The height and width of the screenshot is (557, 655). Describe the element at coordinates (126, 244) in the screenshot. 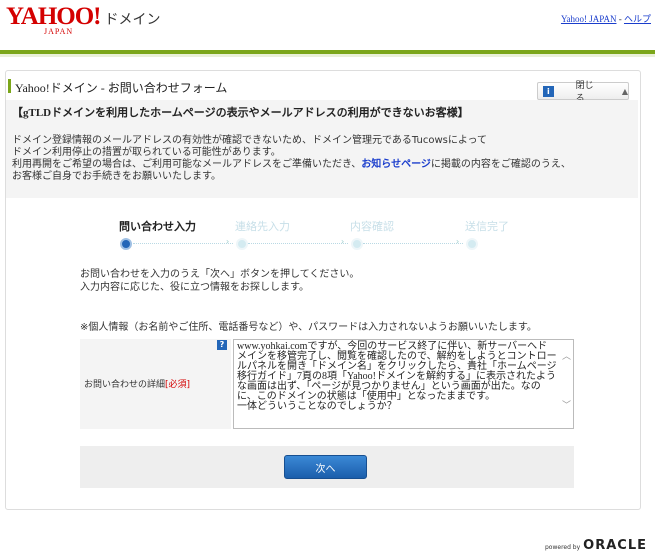

I see `step-dot-active` at that location.